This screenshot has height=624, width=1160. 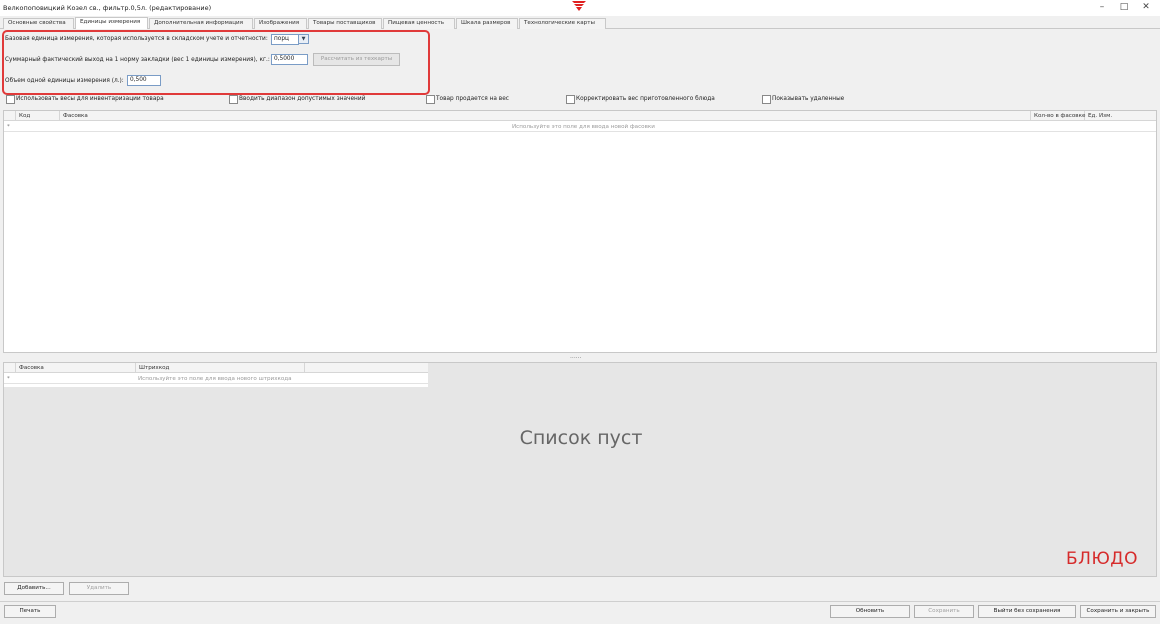 What do you see at coordinates (870, 611) in the screenshot?
I see `refresh-button: Обновить` at bounding box center [870, 611].